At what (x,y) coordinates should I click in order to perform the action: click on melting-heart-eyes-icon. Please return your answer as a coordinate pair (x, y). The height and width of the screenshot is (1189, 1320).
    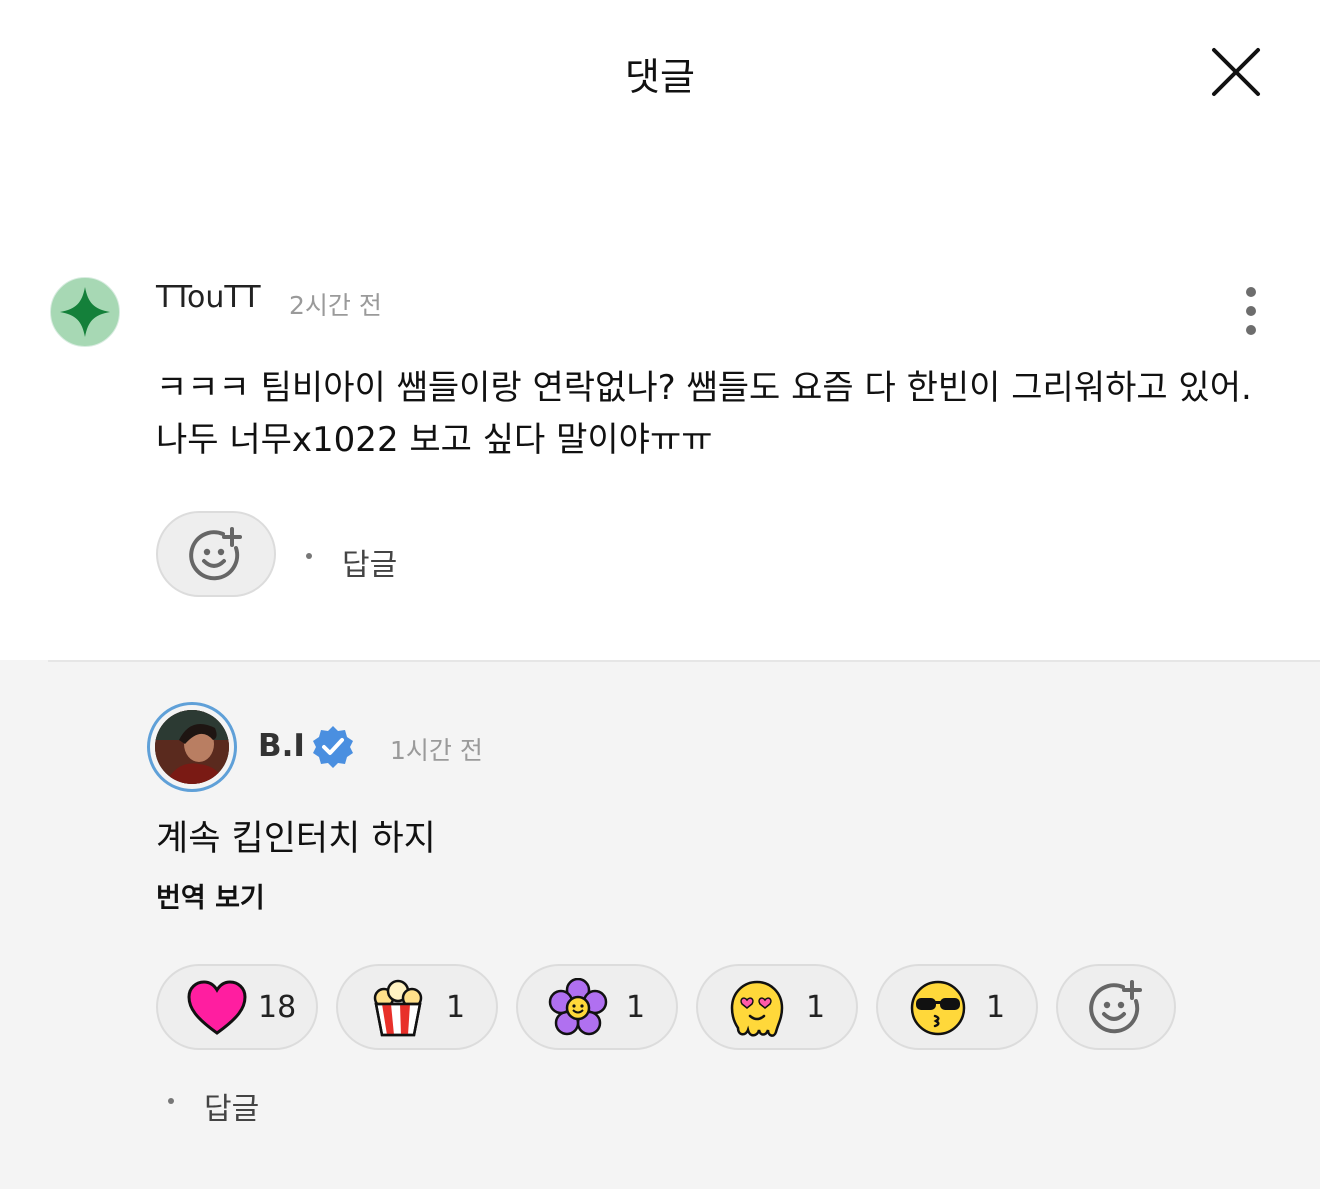
    Looking at the image, I should click on (757, 1008).